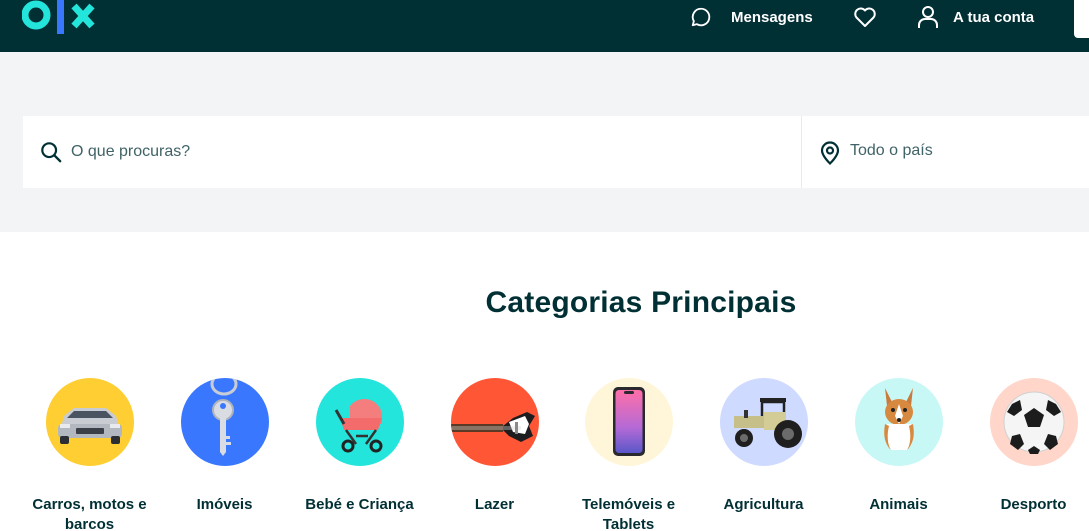 The width and height of the screenshot is (1089, 531). I want to click on location-field: Todo o país, so click(945, 152).